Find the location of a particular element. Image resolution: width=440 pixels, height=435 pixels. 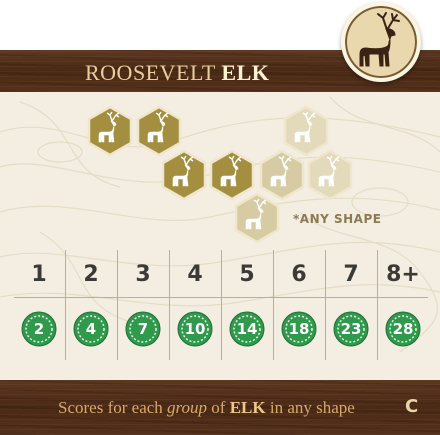

points-token-2: 4 is located at coordinates (91, 329).